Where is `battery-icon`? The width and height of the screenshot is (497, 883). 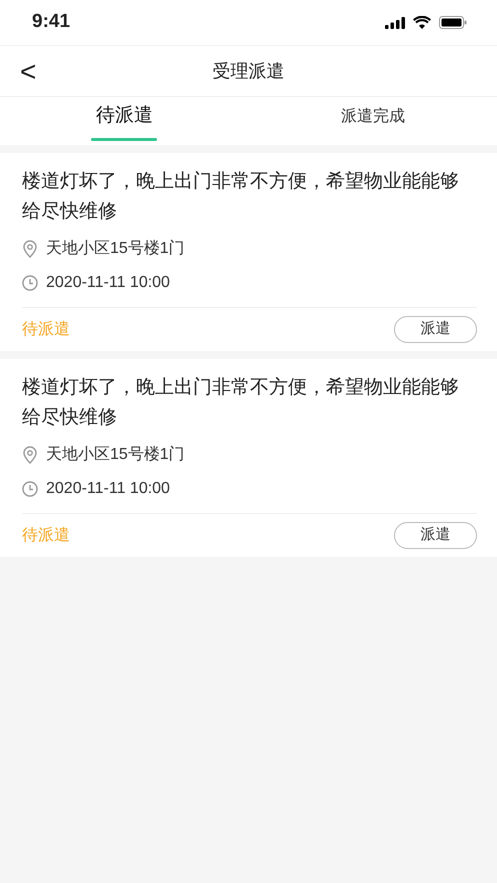
battery-icon is located at coordinates (453, 22).